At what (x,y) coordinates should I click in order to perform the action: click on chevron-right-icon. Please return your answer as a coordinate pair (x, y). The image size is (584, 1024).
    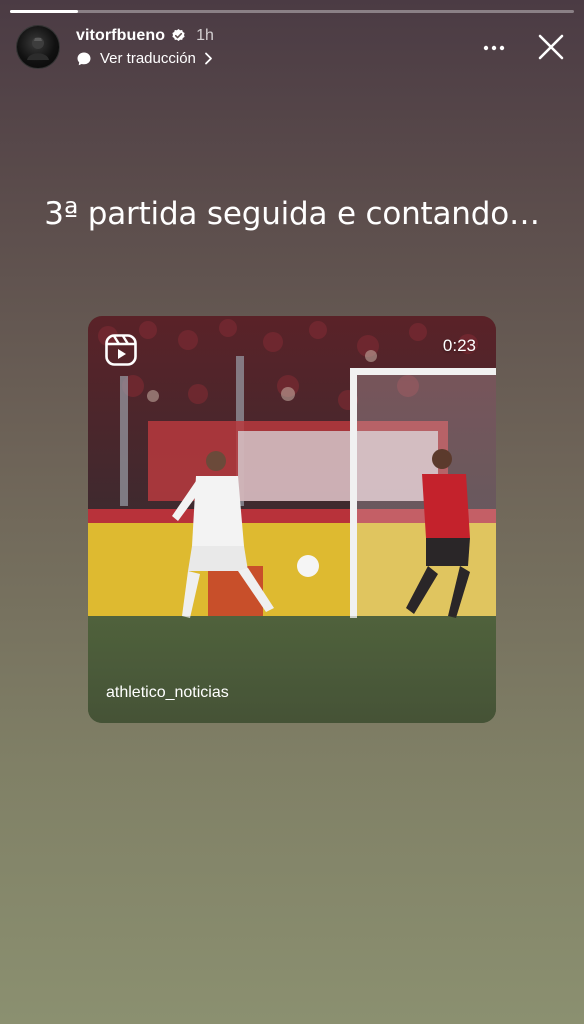
    Looking at the image, I should click on (208, 58).